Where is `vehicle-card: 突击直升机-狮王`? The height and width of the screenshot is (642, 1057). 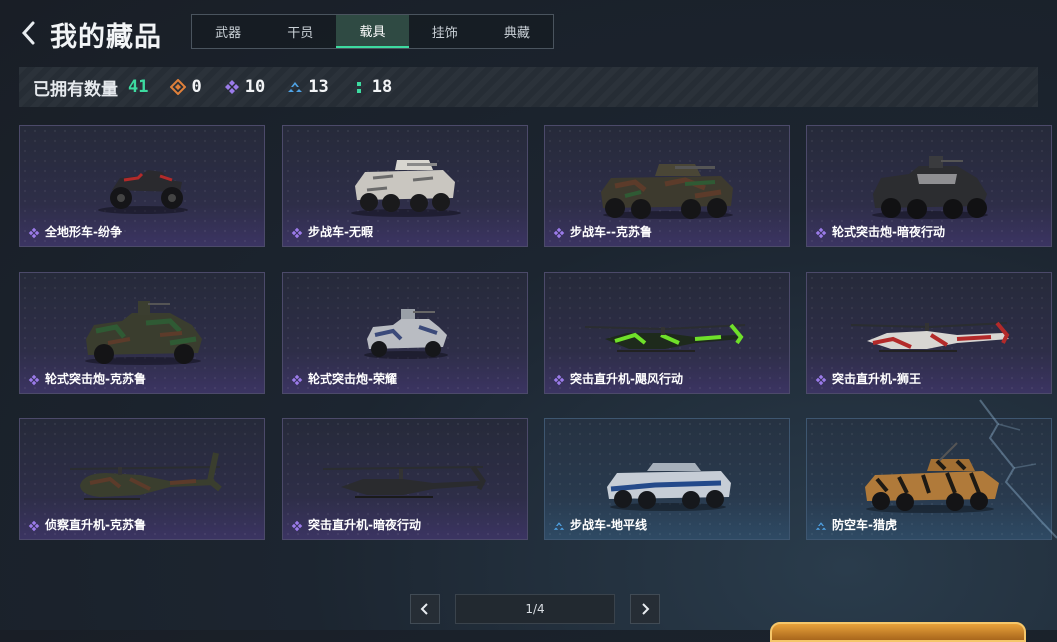 vehicle-card: 突击直升机-狮王 is located at coordinates (929, 333).